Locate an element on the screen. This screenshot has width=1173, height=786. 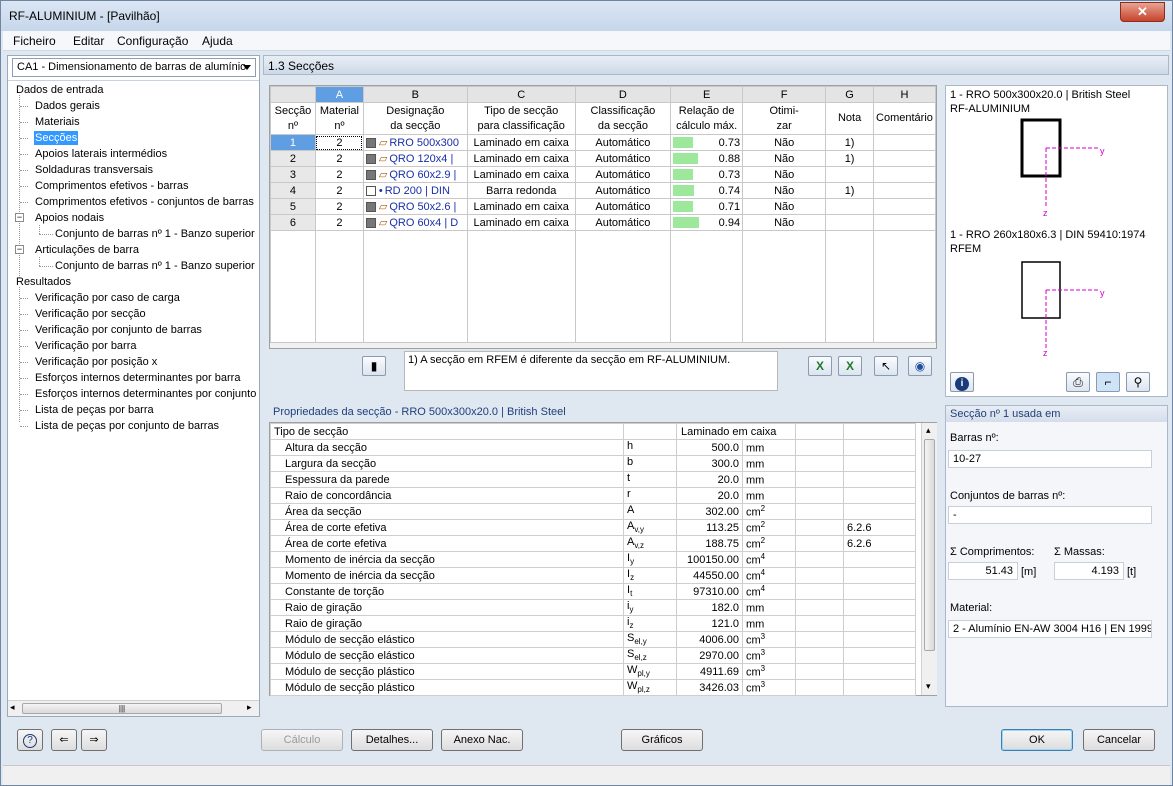
menu-configuracao: Configuração is located at coordinates (152, 41).